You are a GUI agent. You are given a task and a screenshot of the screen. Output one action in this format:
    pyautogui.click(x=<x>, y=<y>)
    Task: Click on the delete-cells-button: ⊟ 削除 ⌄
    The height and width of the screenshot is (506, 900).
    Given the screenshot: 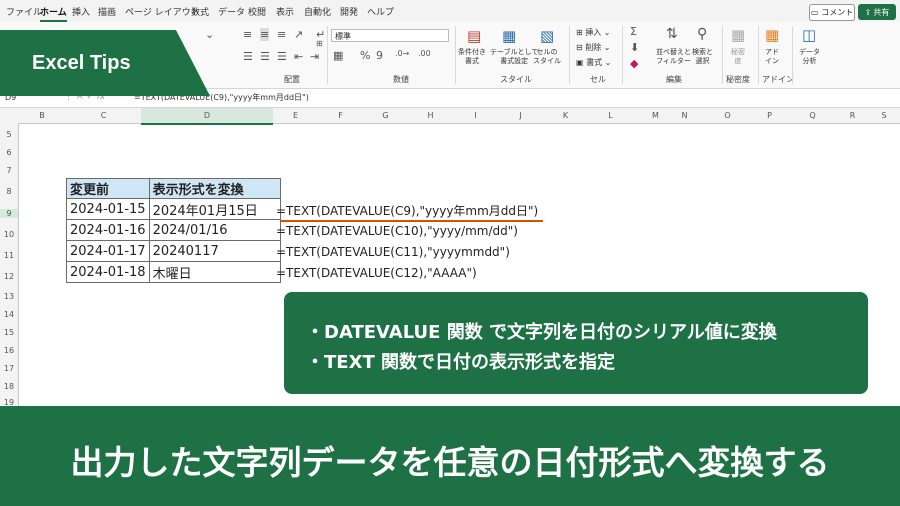 What is the action you would take?
    pyautogui.click(x=593, y=47)
    